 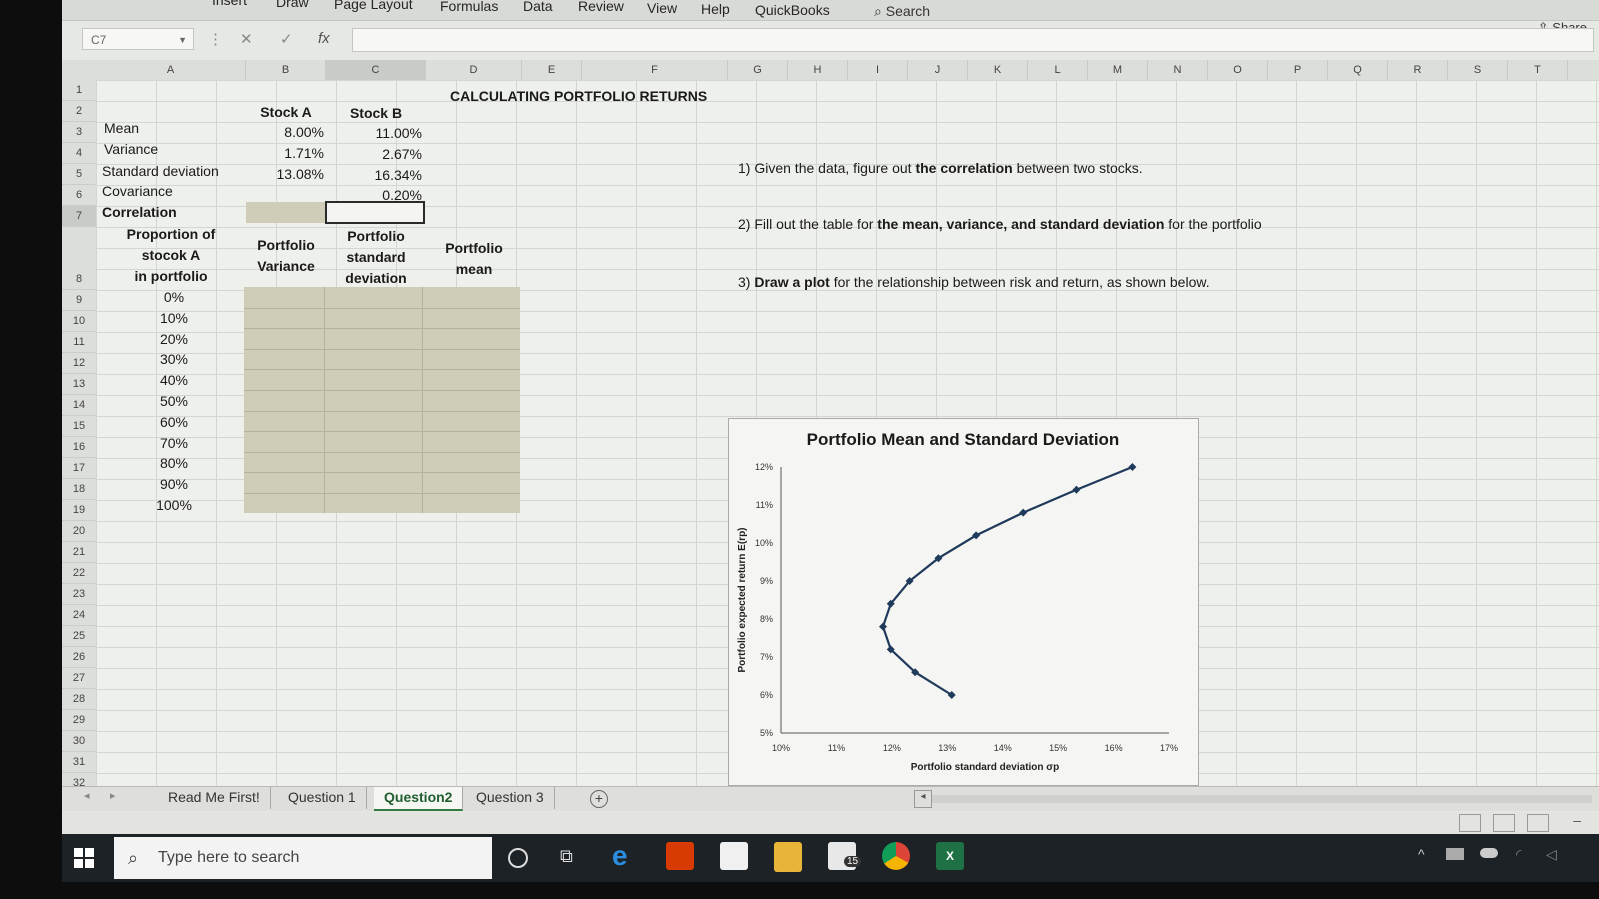 I want to click on row-header-30: 30, so click(x=79, y=741).